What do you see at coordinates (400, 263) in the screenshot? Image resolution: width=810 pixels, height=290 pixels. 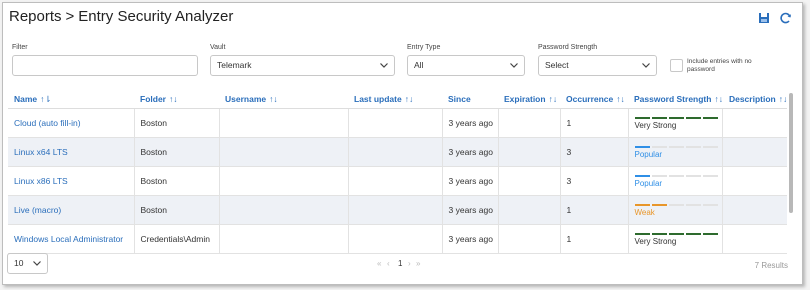 I see `current-page: 1` at bounding box center [400, 263].